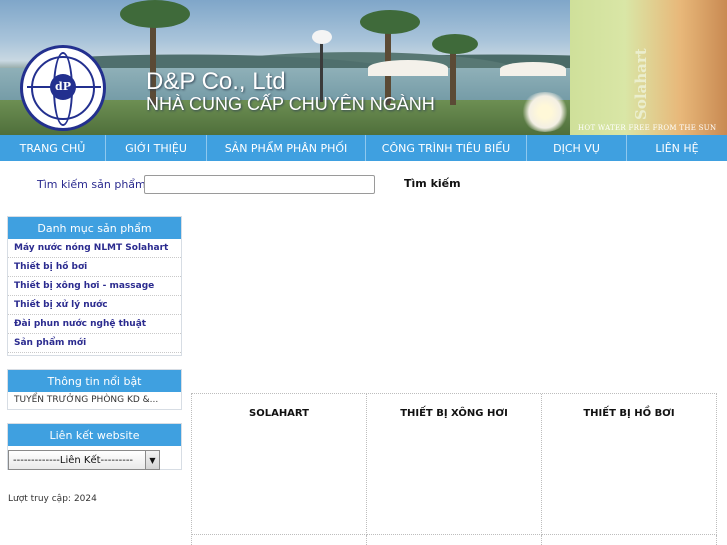 Image resolution: width=727 pixels, height=545 pixels. What do you see at coordinates (577, 148) in the screenshot?
I see `nav-item-services: DỊCH VỤ` at bounding box center [577, 148].